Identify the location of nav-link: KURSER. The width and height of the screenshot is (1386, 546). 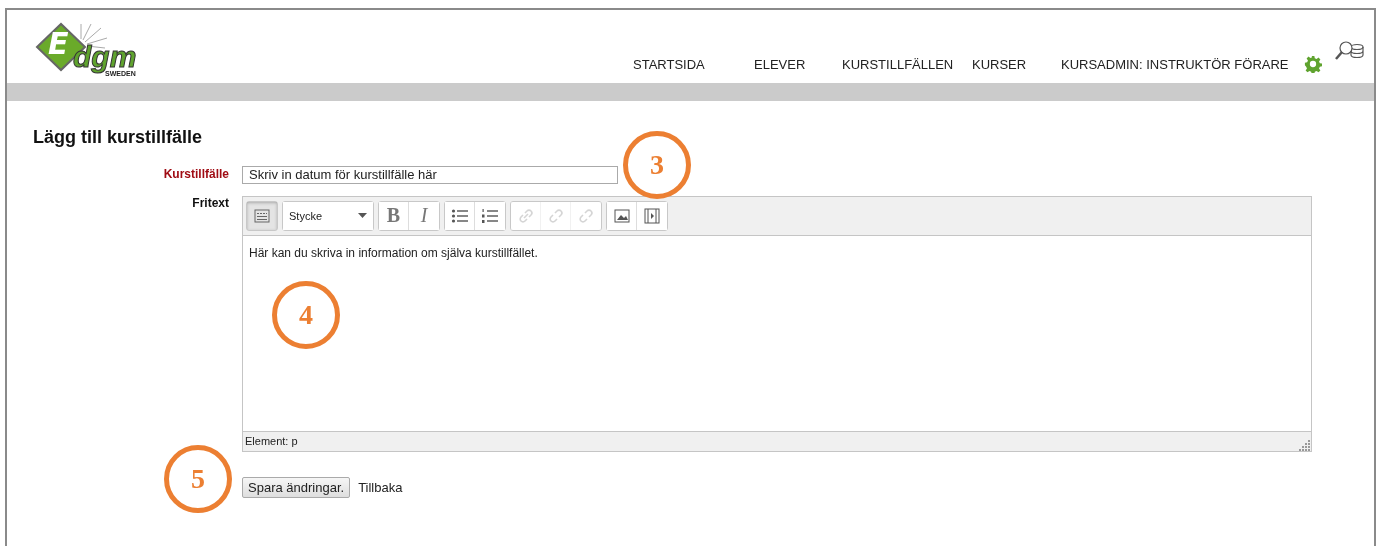
(999, 64).